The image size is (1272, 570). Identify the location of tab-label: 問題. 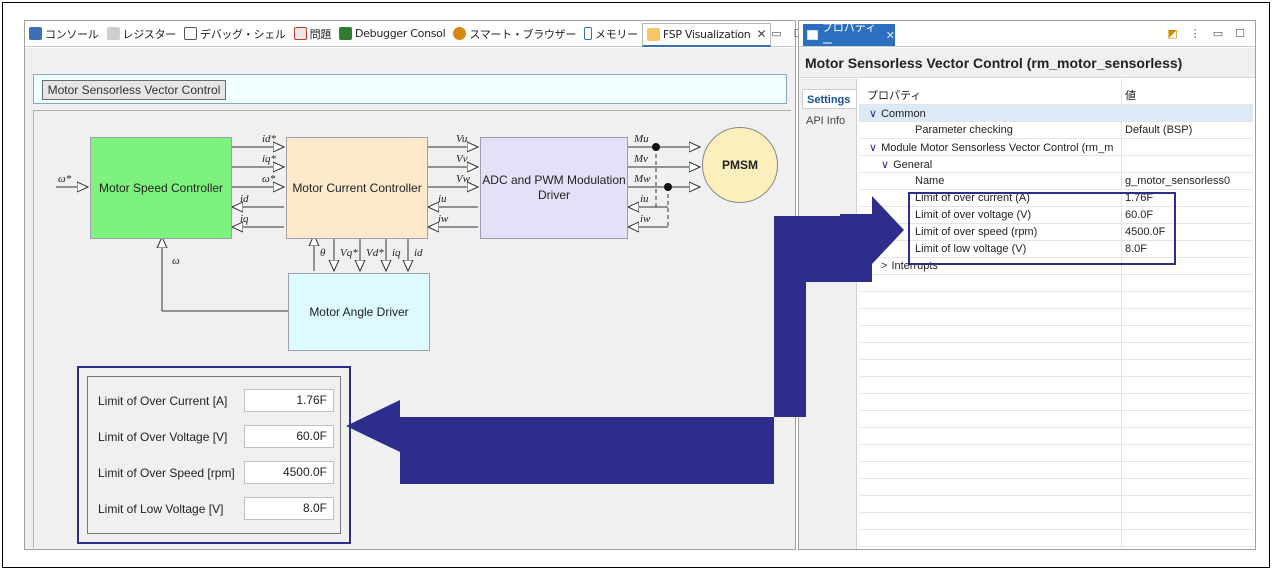
(320, 34).